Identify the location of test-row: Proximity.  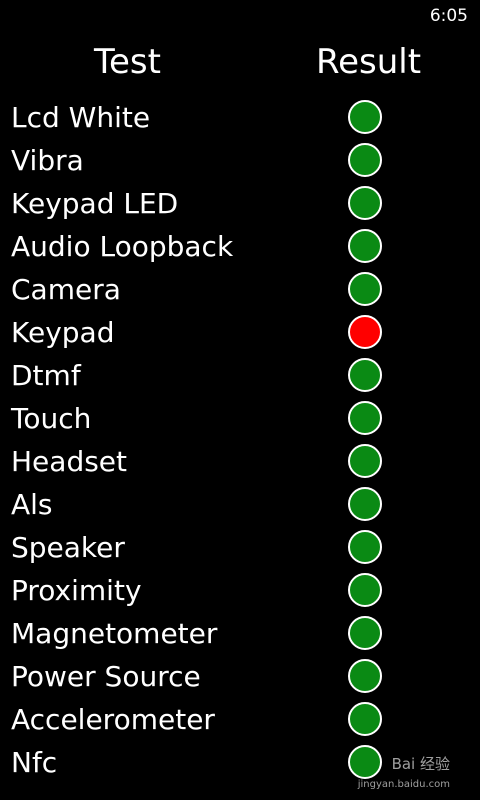
(240, 590).